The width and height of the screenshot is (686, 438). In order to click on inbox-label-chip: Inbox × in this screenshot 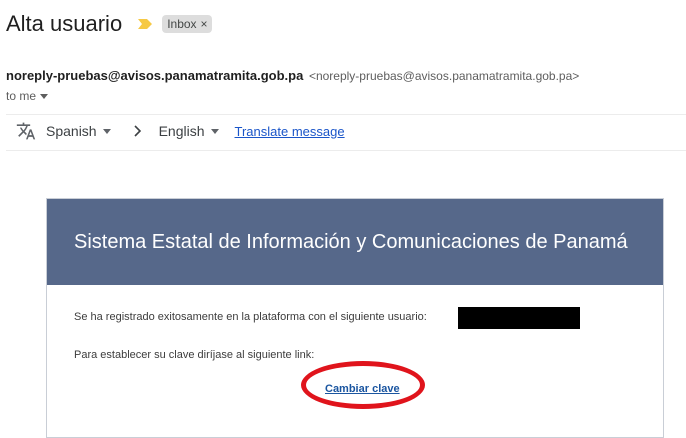, I will do `click(187, 24)`.